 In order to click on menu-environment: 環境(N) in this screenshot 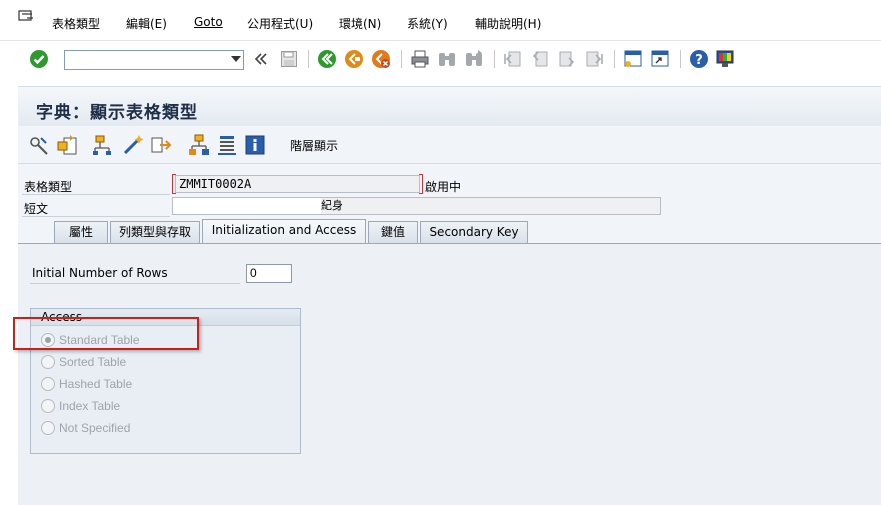, I will do `click(360, 23)`.